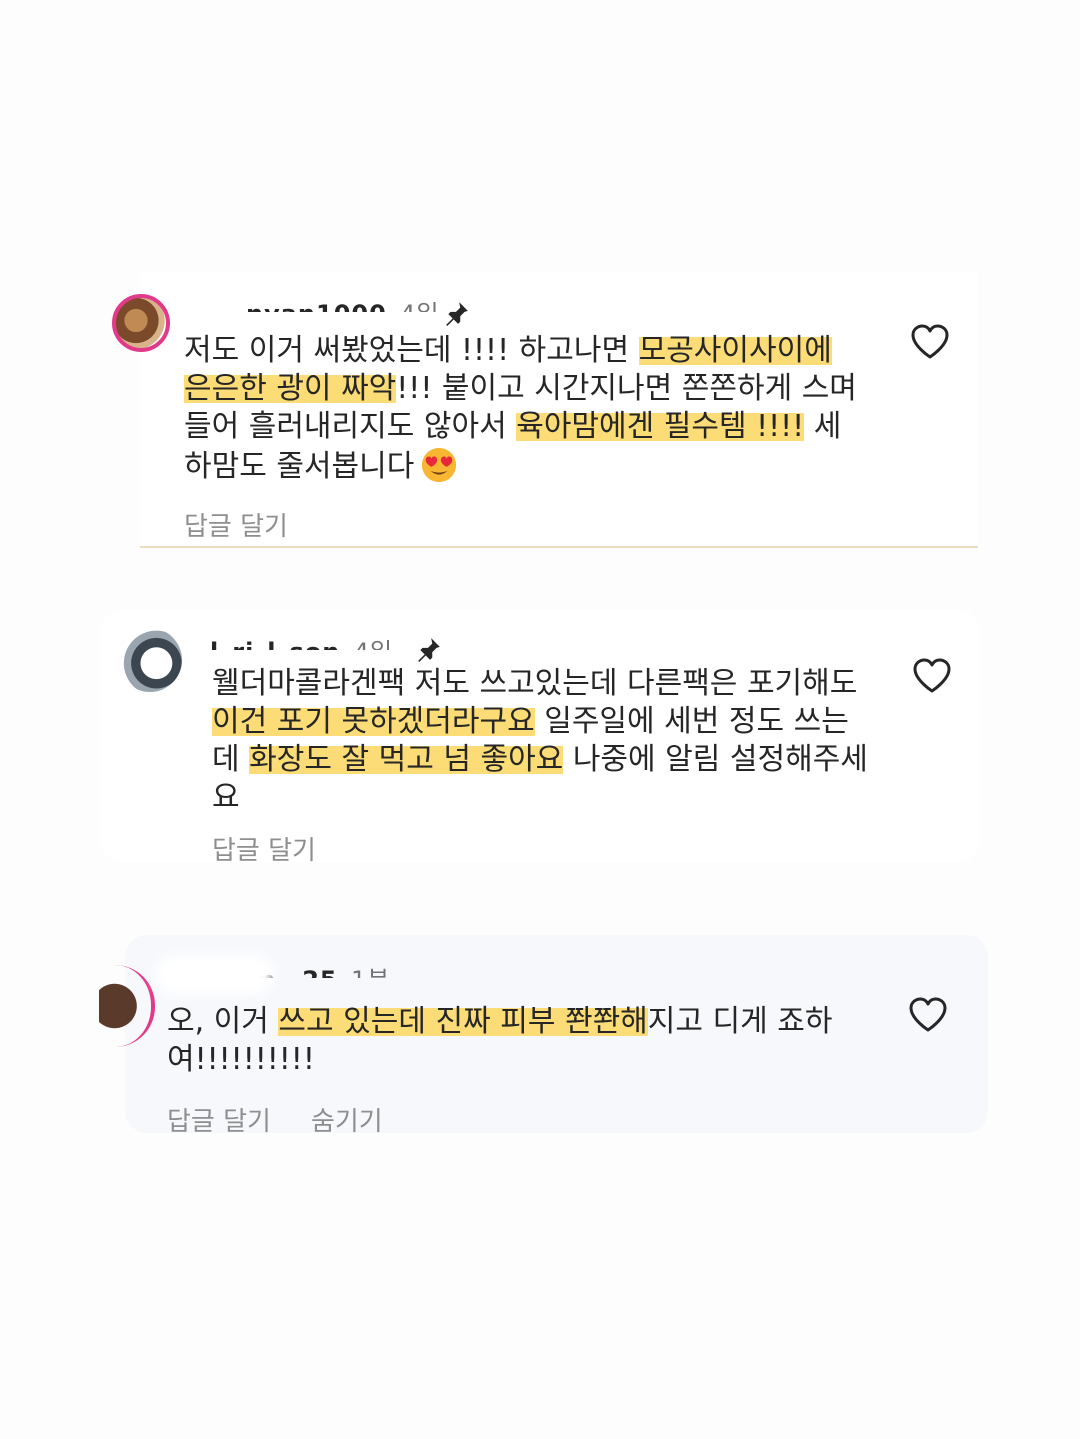  What do you see at coordinates (660, 426) in the screenshot?
I see `highlighted-text: 육아맘에겐 필수템 !!!!` at bounding box center [660, 426].